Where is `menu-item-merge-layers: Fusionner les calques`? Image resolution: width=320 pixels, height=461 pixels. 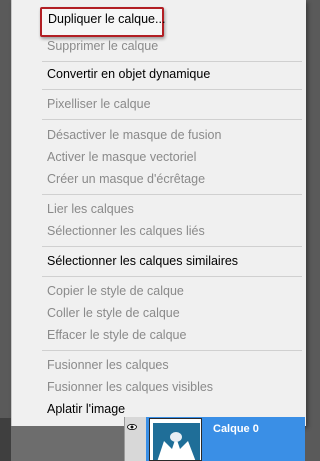
menu-item-merge-layers: Fusionner les calques is located at coordinates (108, 365).